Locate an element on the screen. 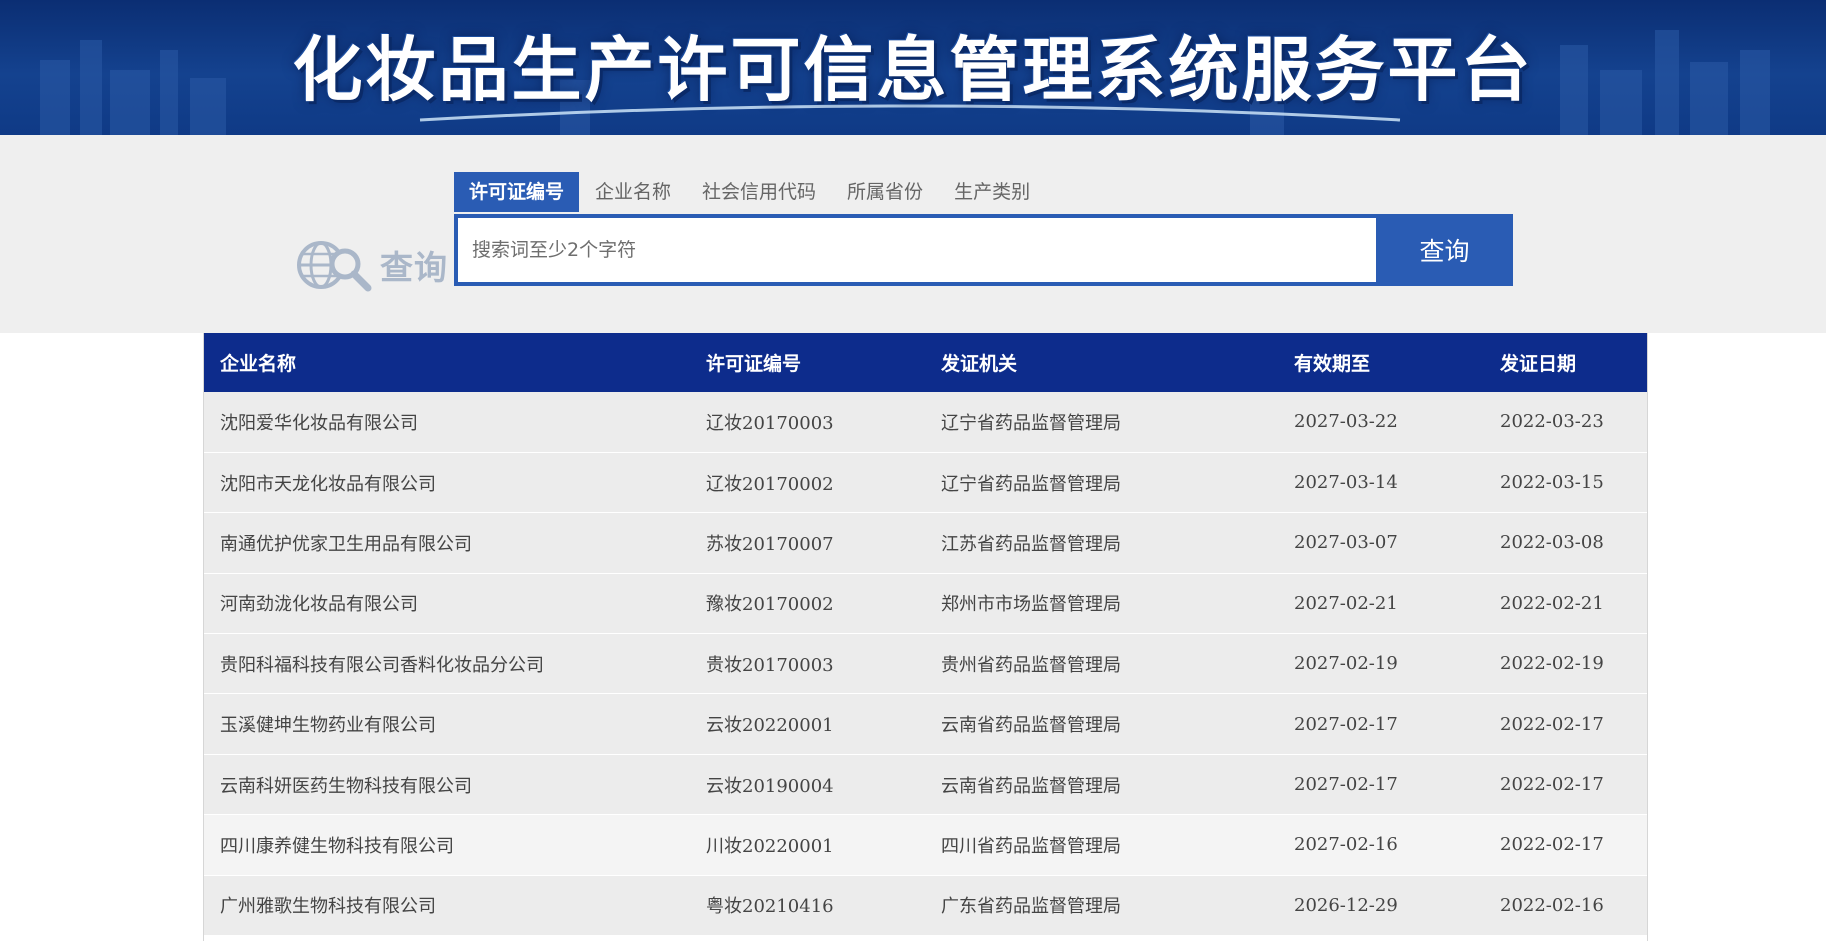 This screenshot has width=1826, height=941. cell-authority: 郑州市市场监督管理局 is located at coordinates (1031, 605).